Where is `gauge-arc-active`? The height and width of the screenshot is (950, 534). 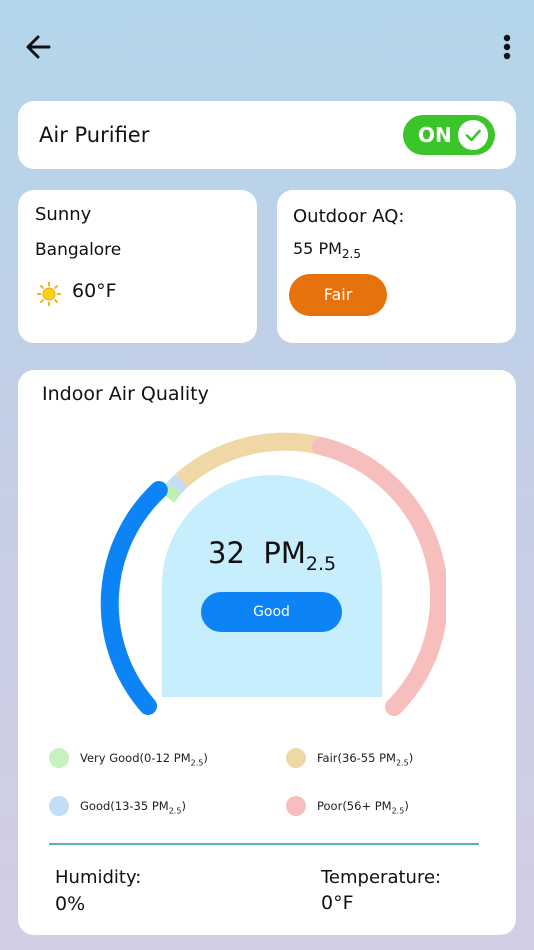
gauge-arc-active is located at coordinates (134, 598).